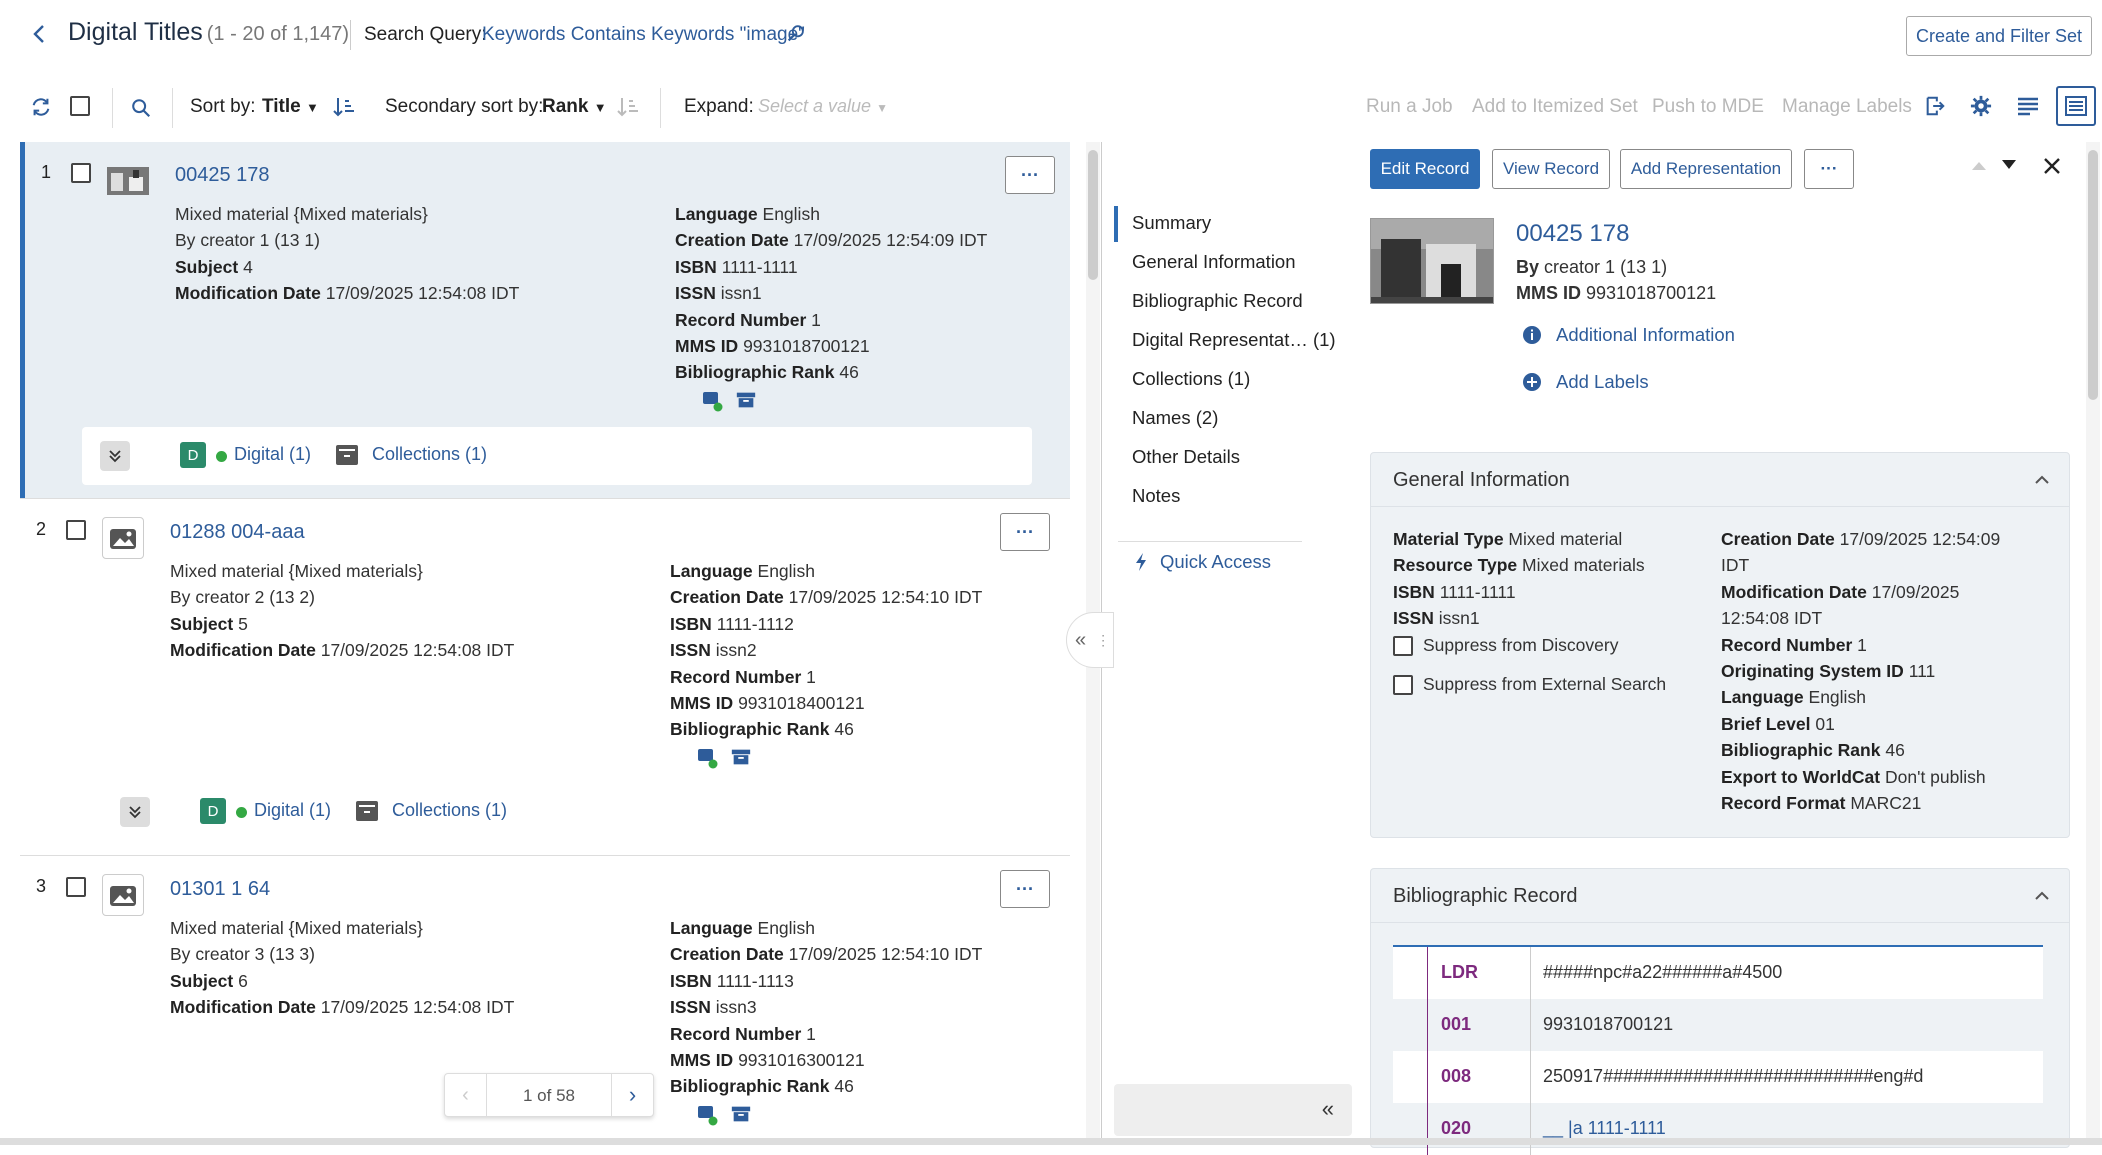 The width and height of the screenshot is (2102, 1155). Describe the element at coordinates (1895, 750) in the screenshot. I see `field-value: 46` at that location.